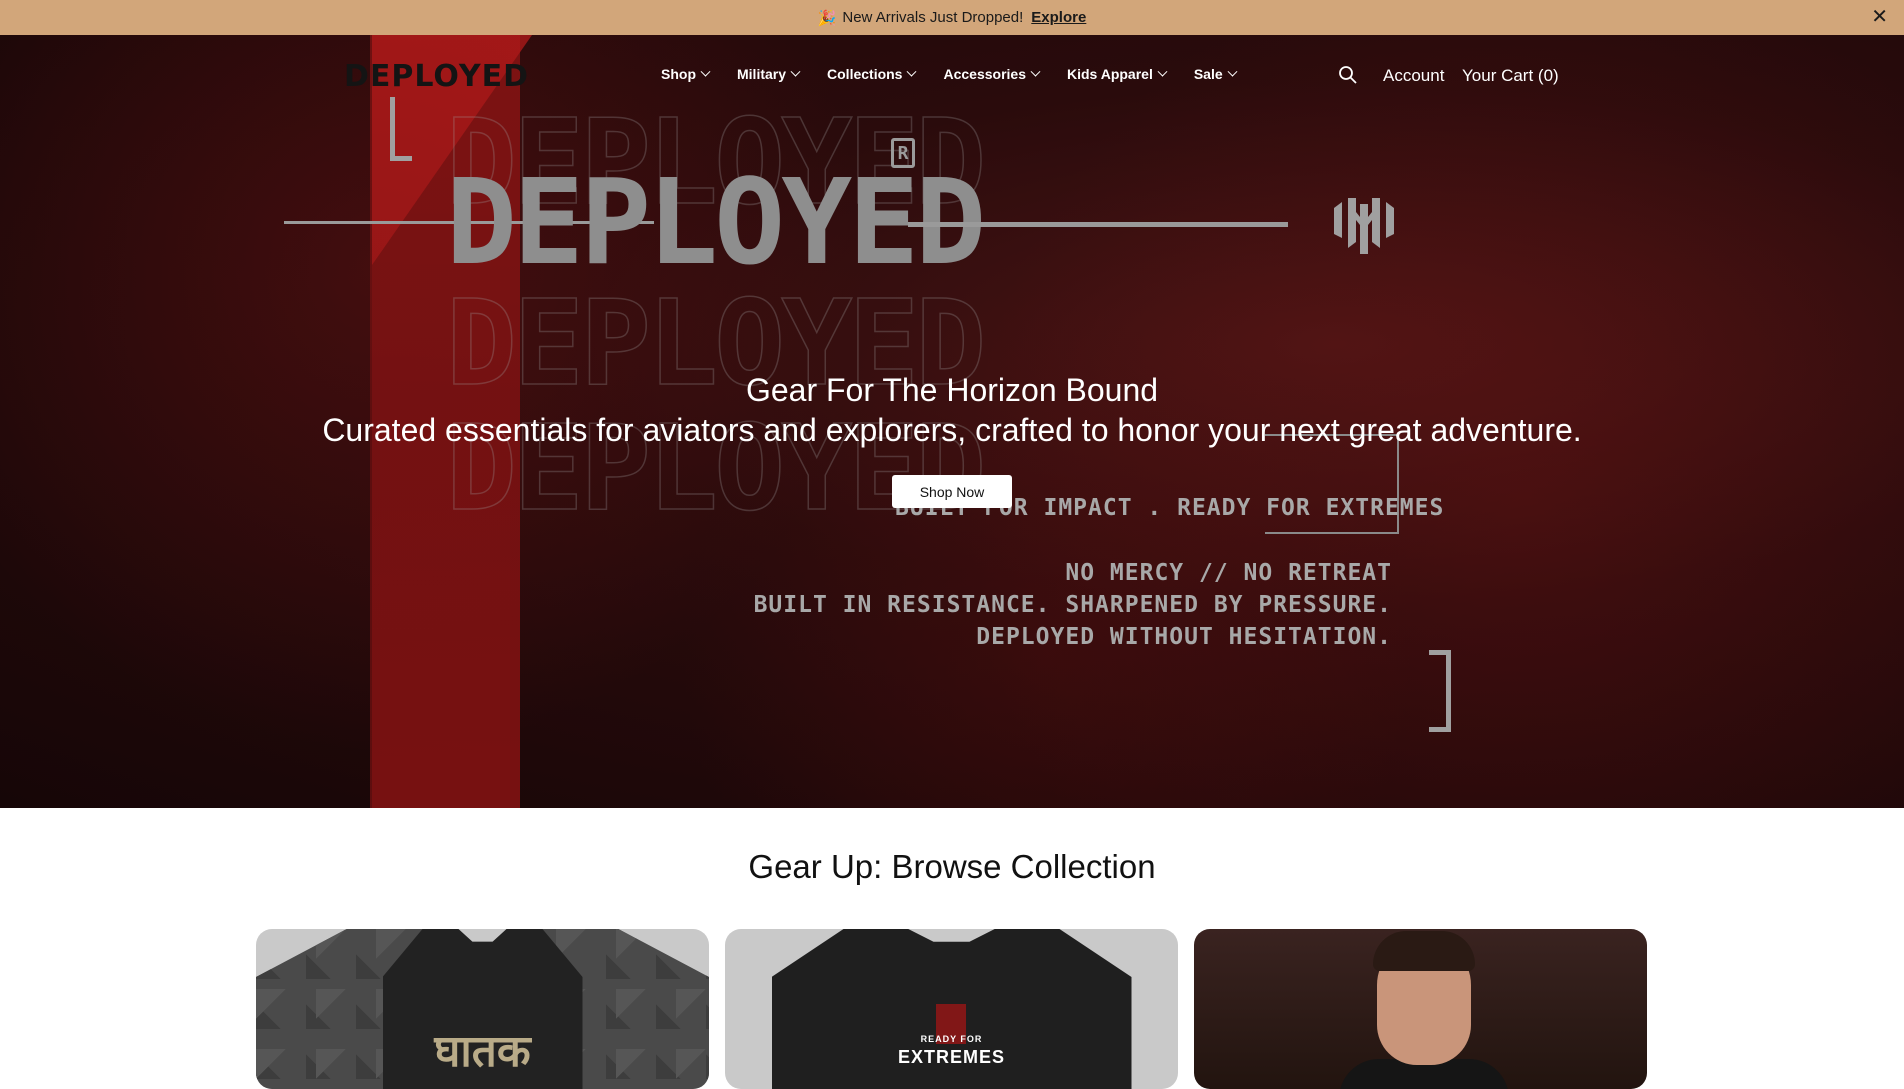  I want to click on model-photo, so click(1424, 1009).